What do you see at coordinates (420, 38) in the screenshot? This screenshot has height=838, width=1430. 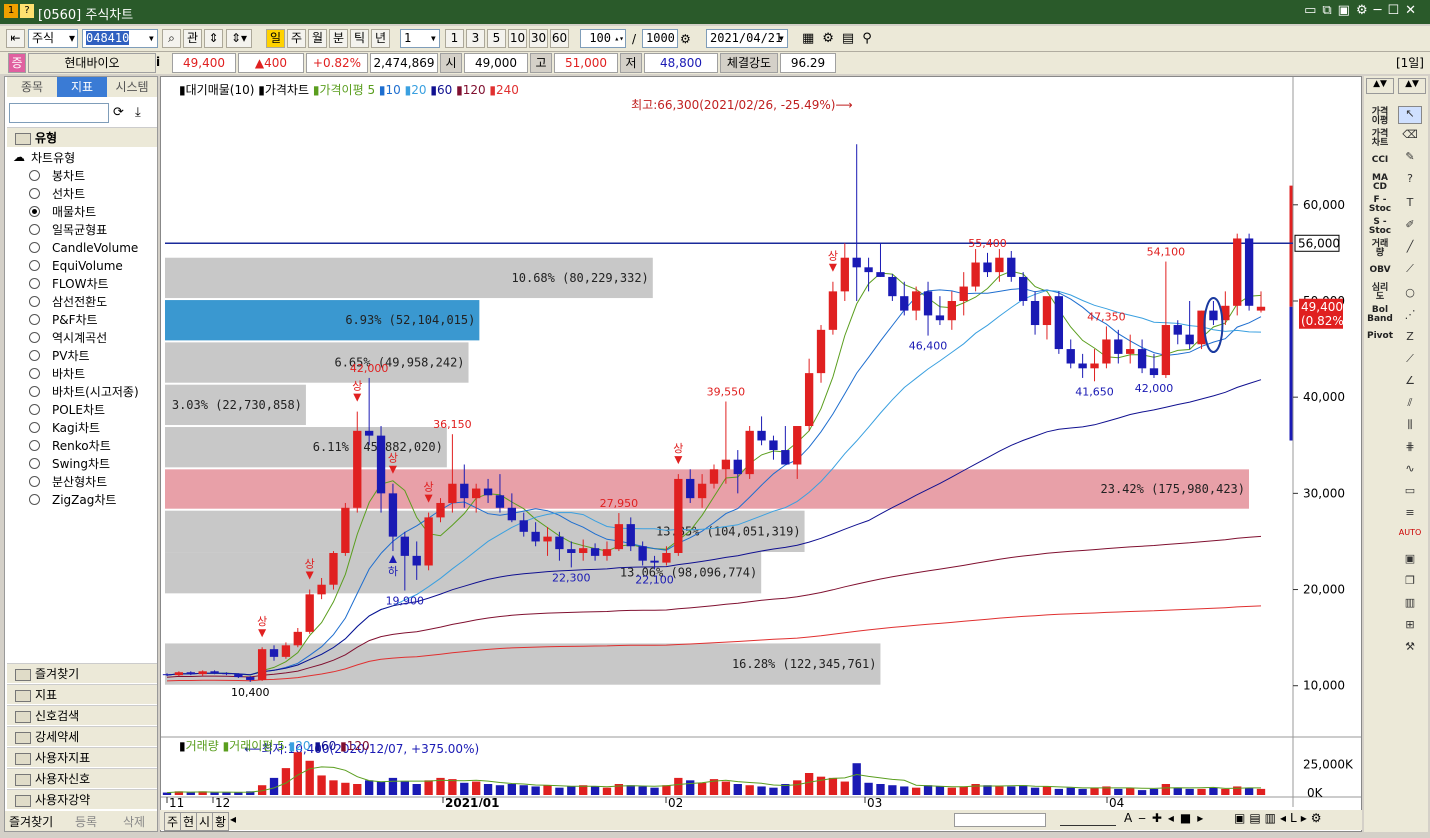 I see `interval-select: 1 ▾` at bounding box center [420, 38].